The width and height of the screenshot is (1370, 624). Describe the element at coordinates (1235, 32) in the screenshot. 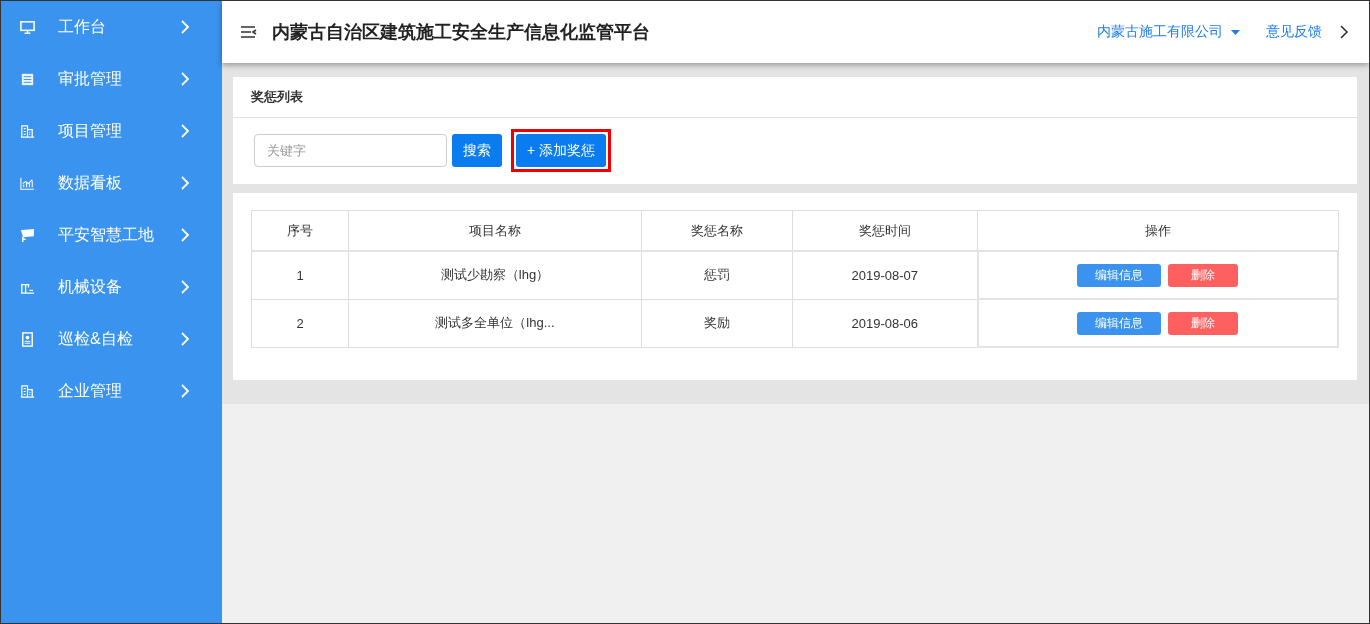

I see `caret-icon` at that location.